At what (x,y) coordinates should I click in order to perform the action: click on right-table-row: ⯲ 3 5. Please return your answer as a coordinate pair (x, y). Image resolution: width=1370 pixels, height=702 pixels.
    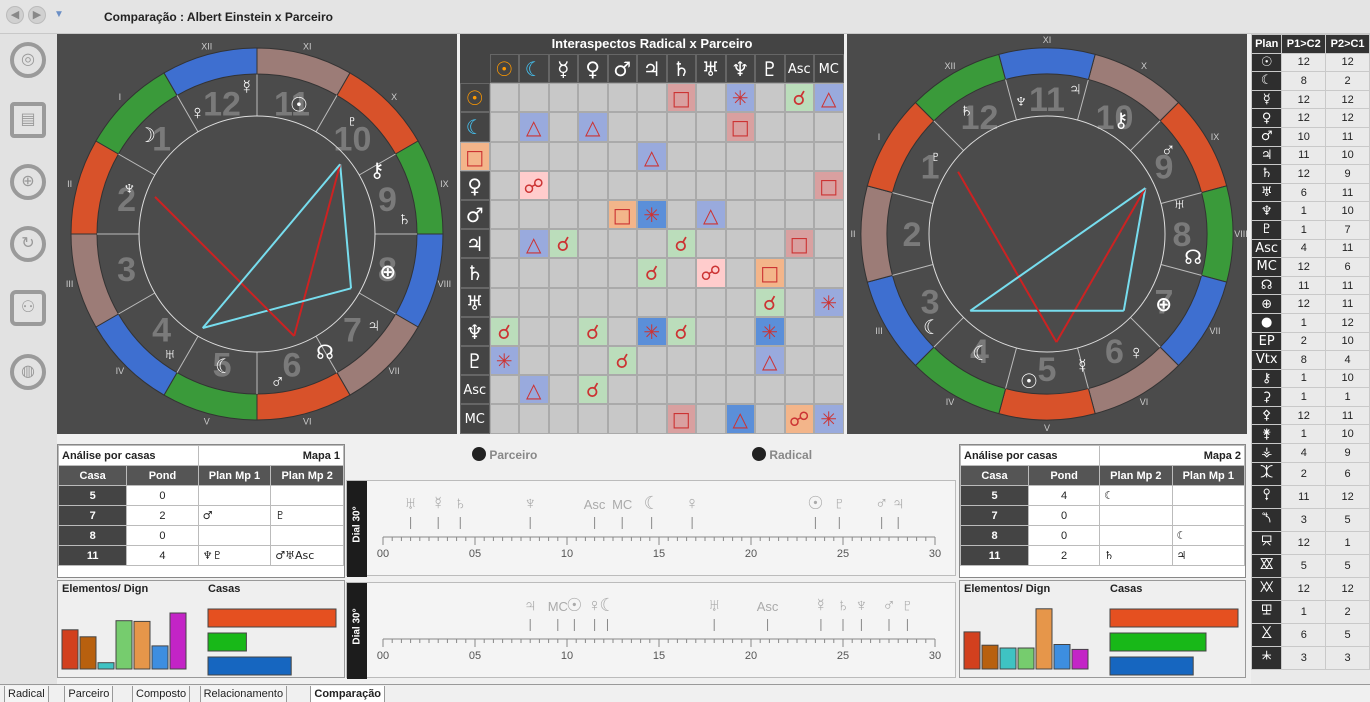
    Looking at the image, I should click on (1310, 519).